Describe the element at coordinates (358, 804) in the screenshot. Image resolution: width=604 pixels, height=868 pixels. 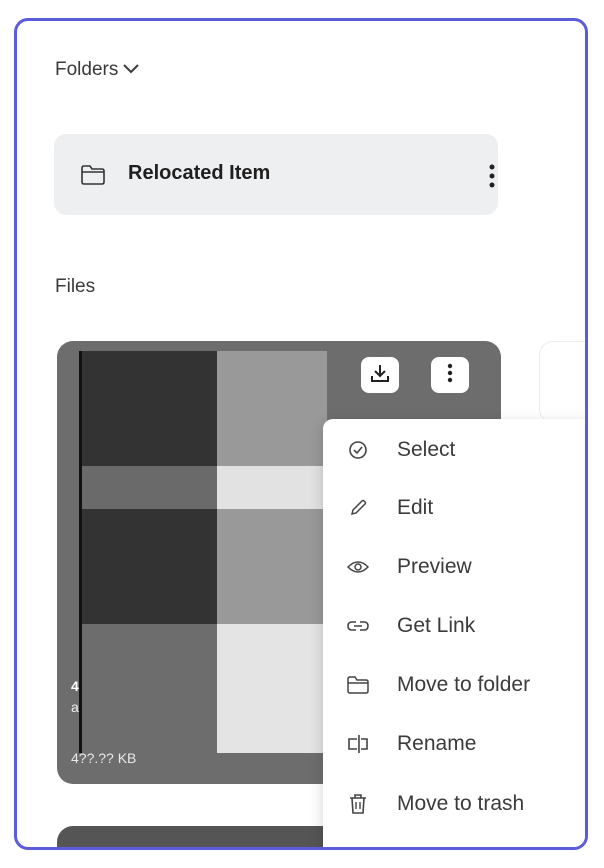
I see `trash-icon` at that location.